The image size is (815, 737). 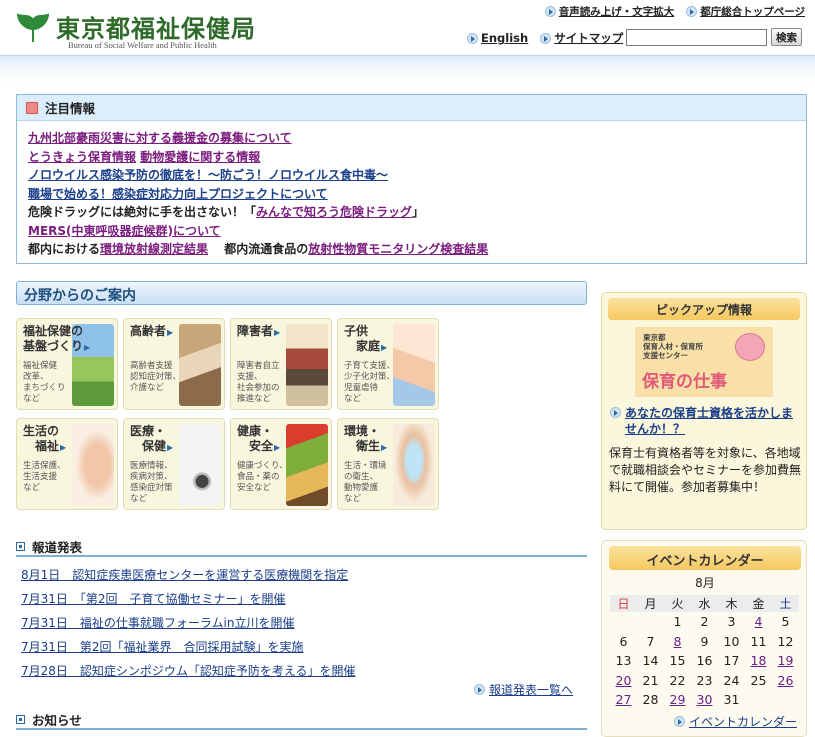 What do you see at coordinates (731, 642) in the screenshot?
I see `calendar-day: 10` at bounding box center [731, 642].